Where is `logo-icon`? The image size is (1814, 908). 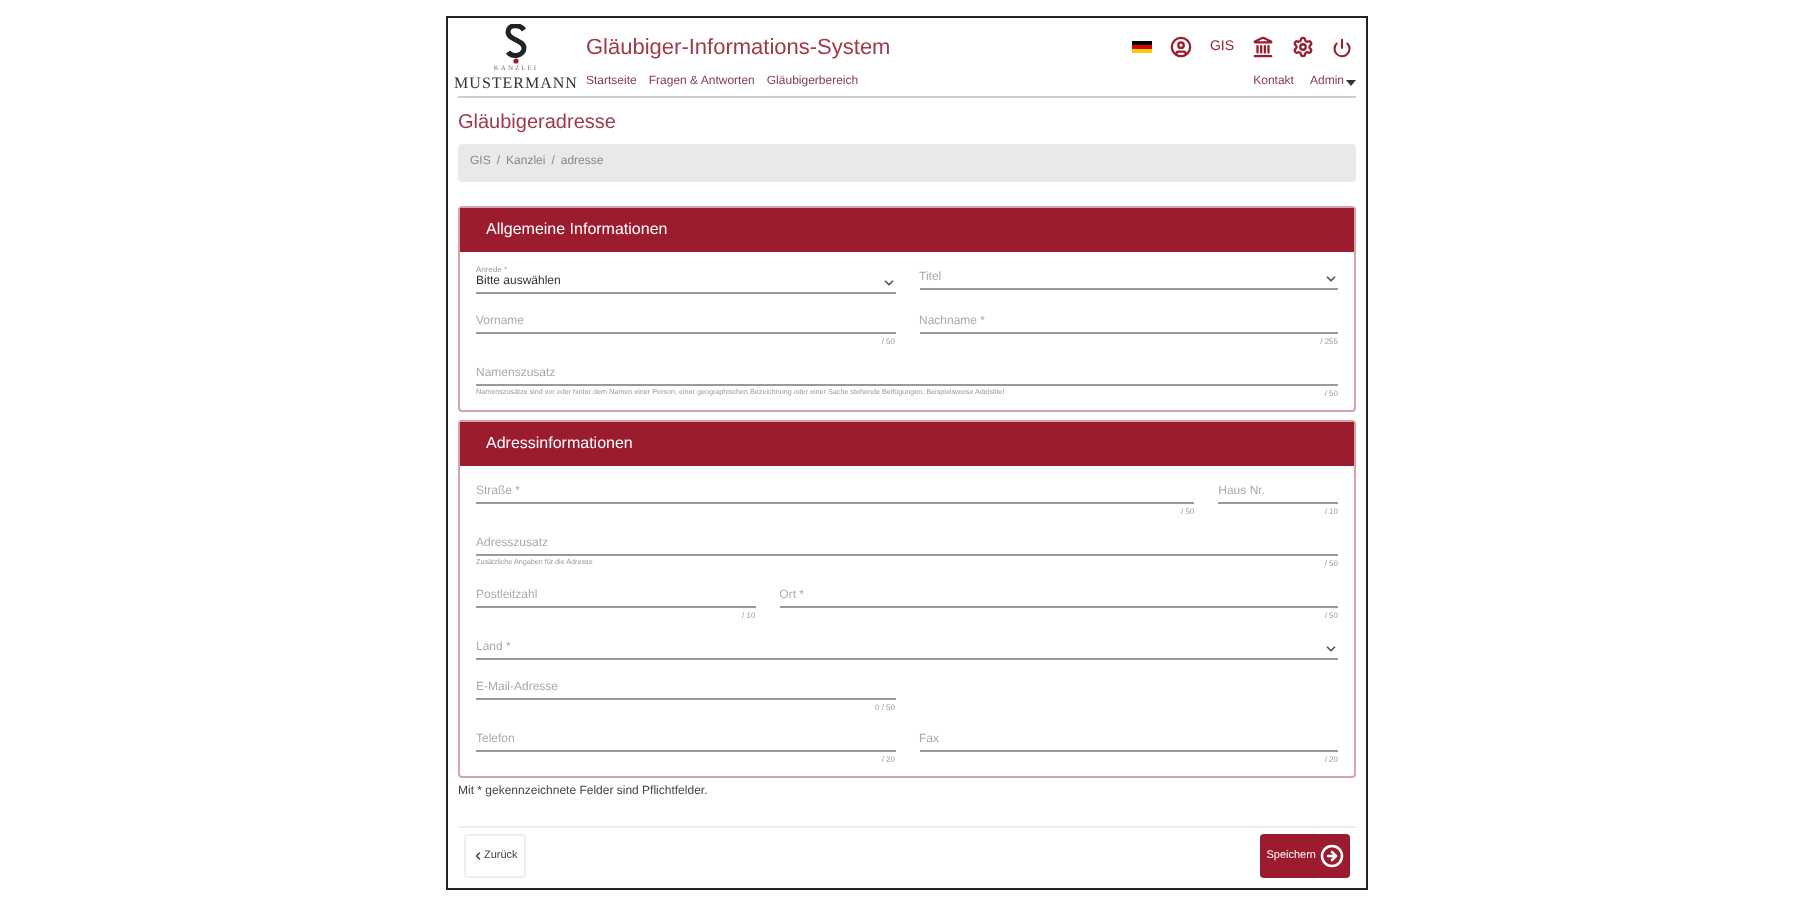 logo-icon is located at coordinates (516, 44).